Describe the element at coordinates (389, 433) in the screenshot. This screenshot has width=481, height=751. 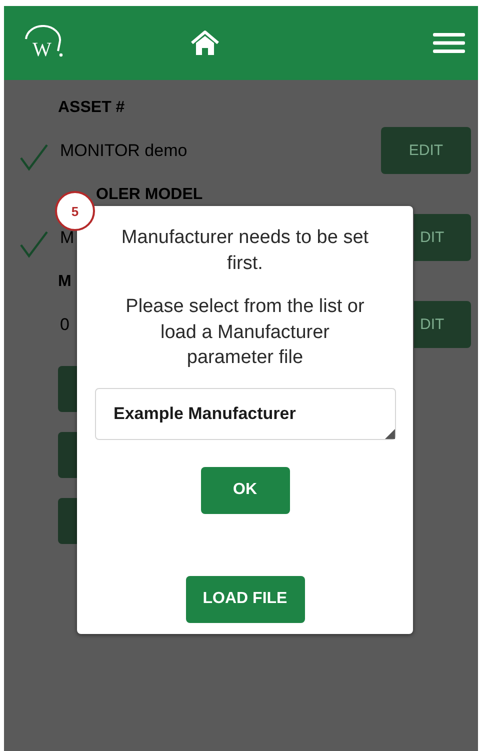
I see `dropdown-corner-icon` at that location.